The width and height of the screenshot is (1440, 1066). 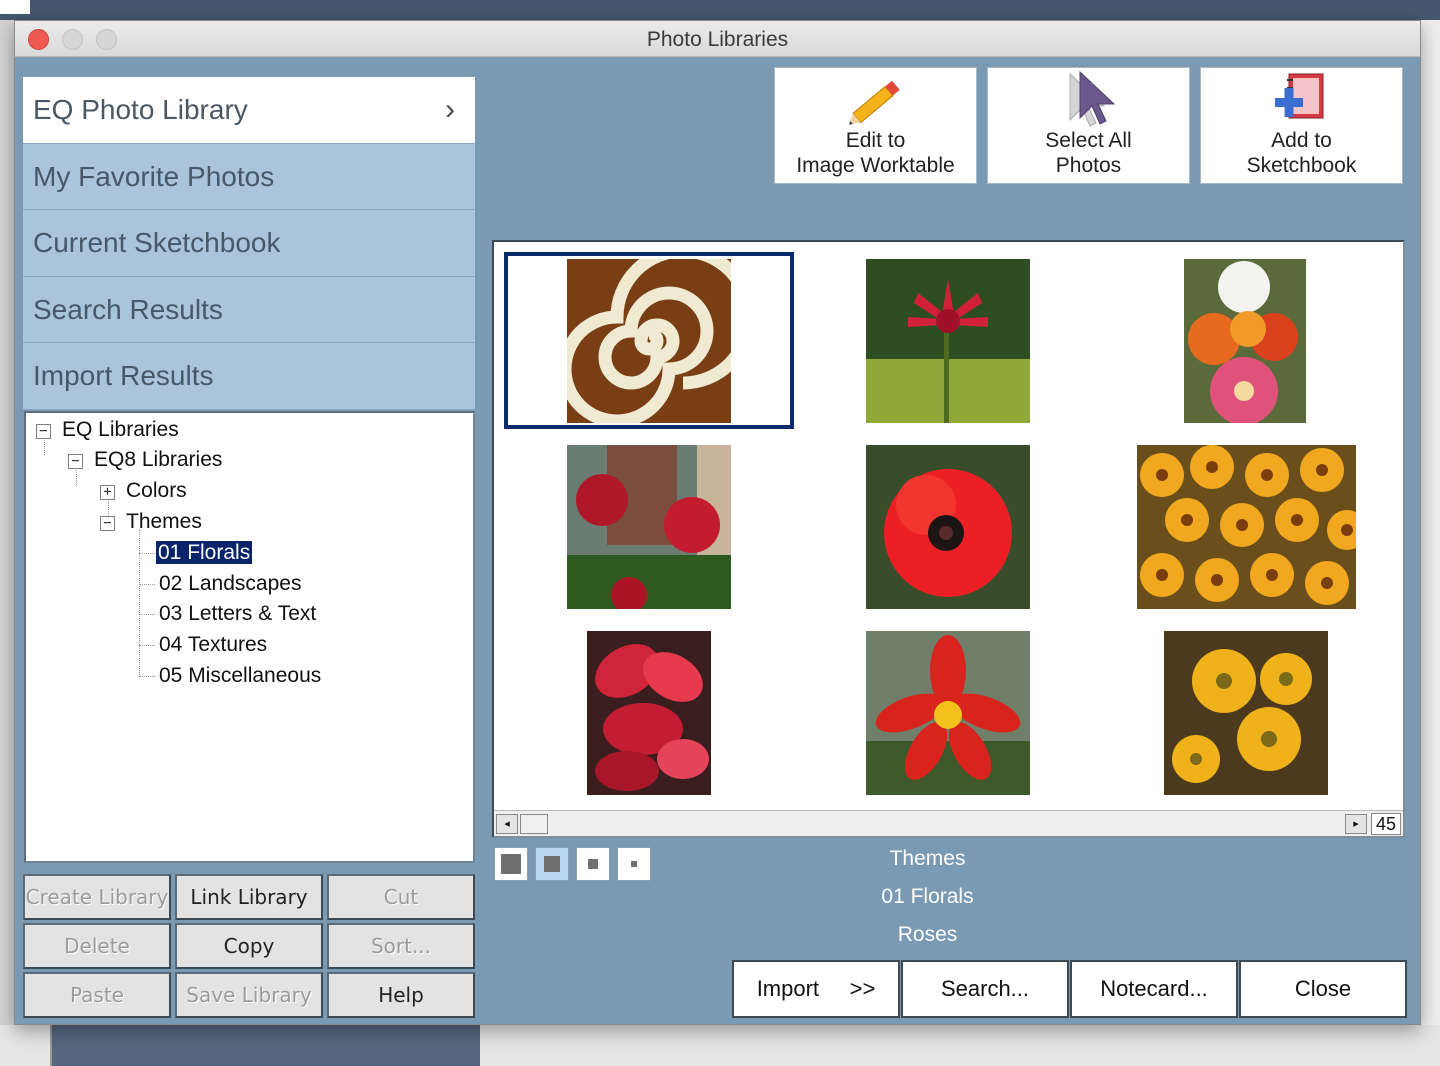 I want to click on info-category: Themes, so click(x=927, y=858).